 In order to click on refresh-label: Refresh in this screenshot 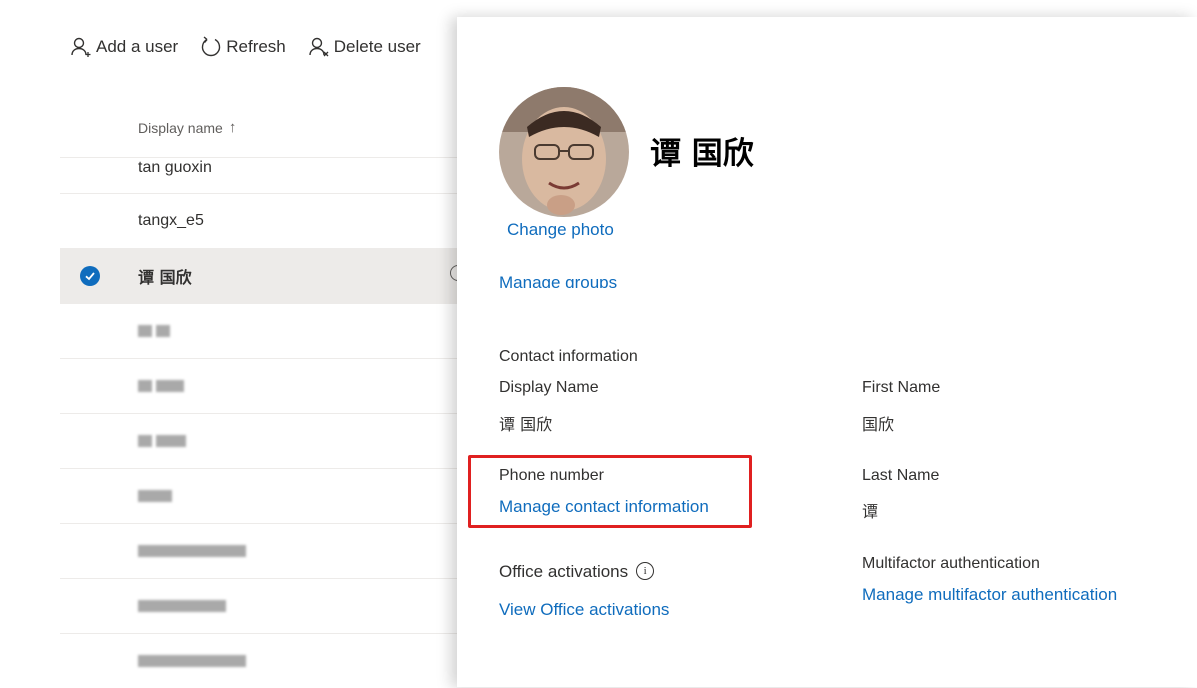, I will do `click(256, 46)`.